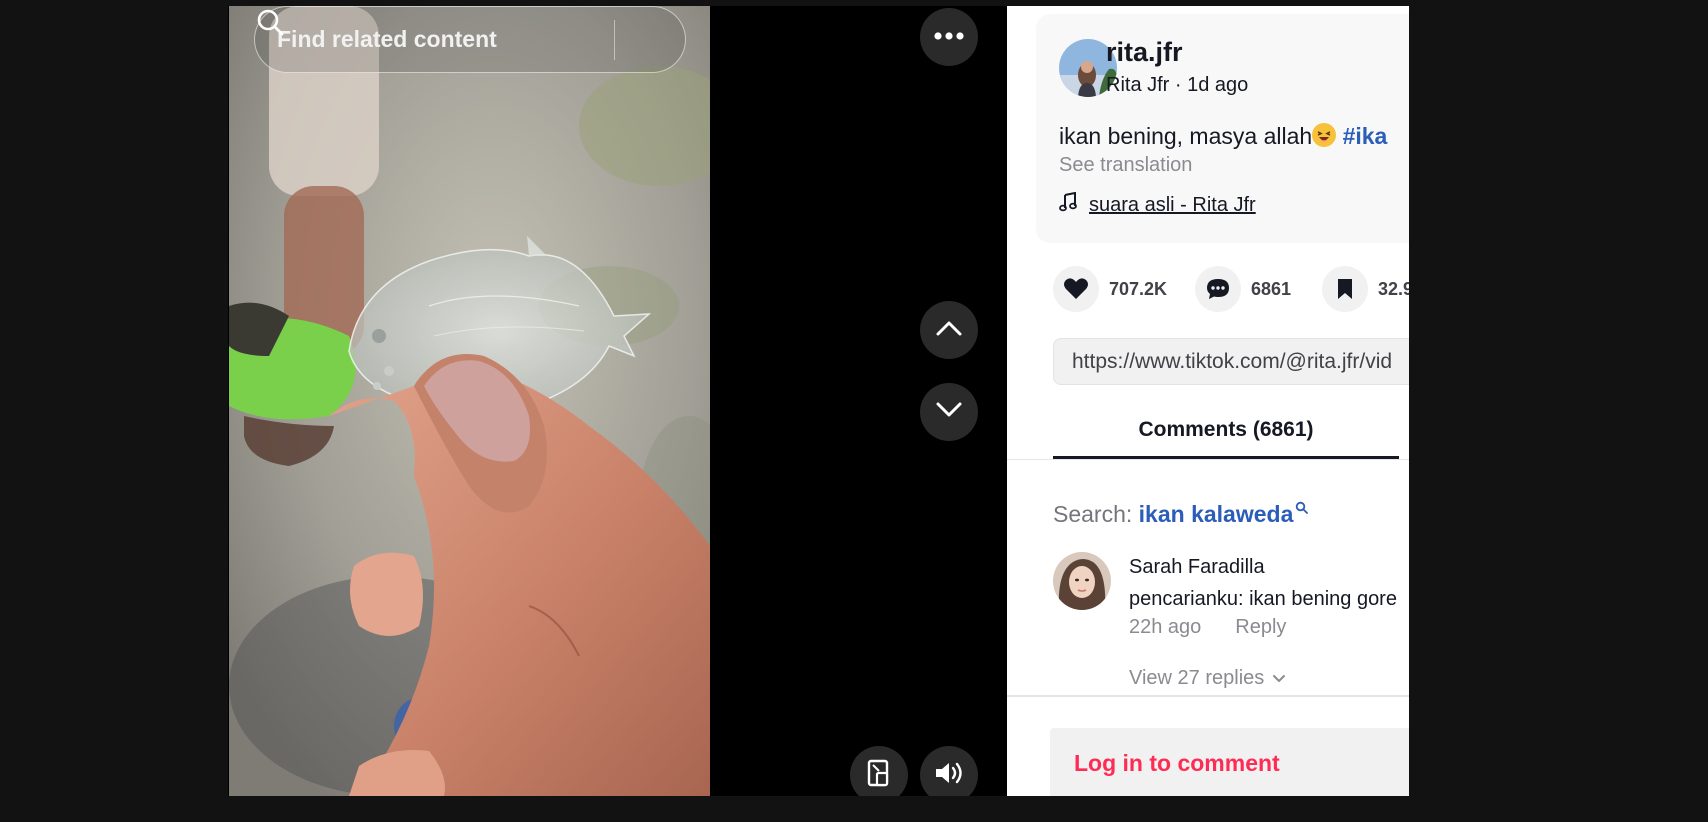  I want to click on save-stat: 32.9, so click(1365, 289).